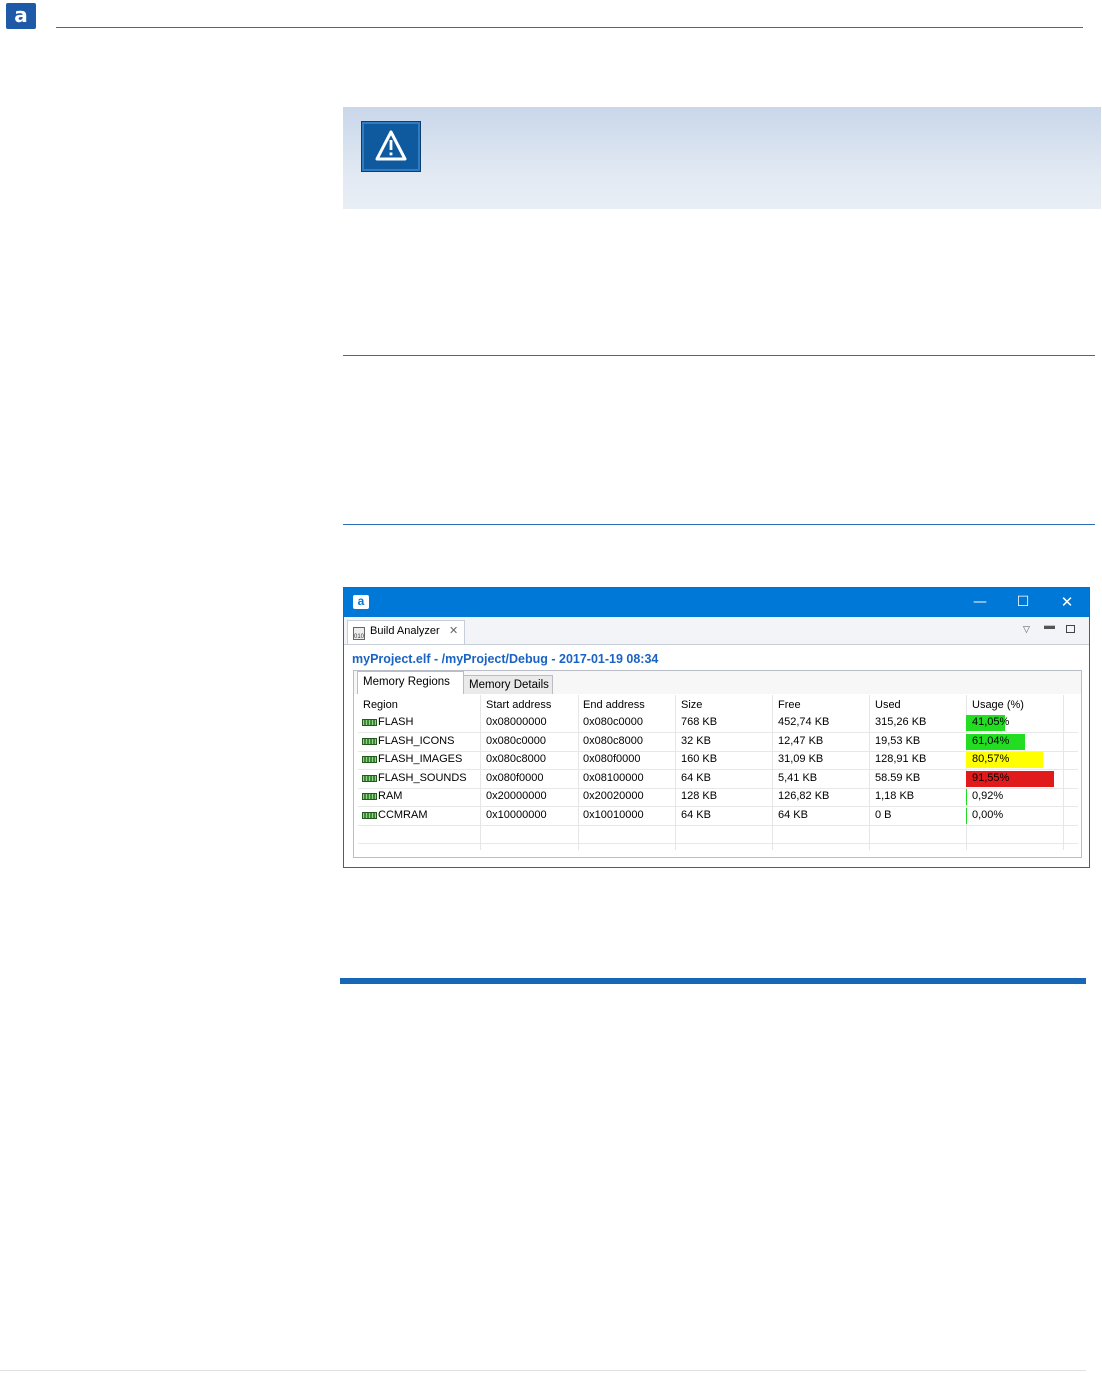 This screenshot has height=1373, width=1102. What do you see at coordinates (508, 684) in the screenshot?
I see `tab-memory-details: Memory Details` at bounding box center [508, 684].